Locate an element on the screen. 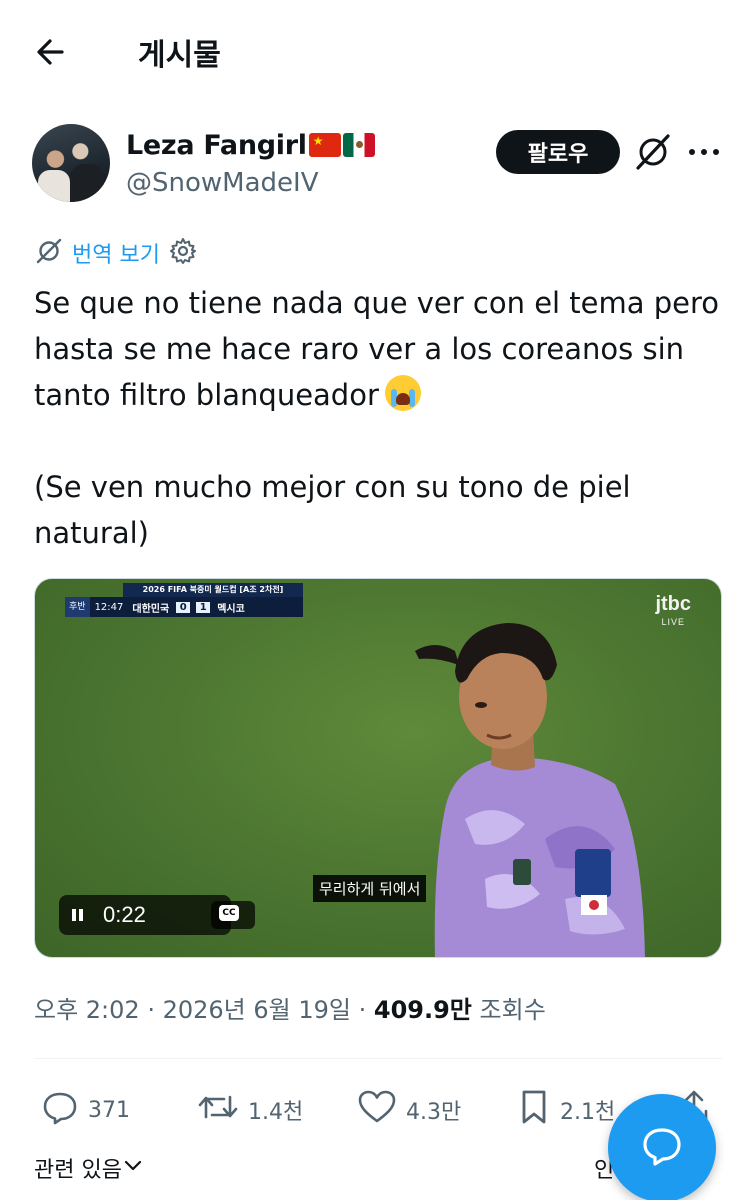 Image resolution: width=754 pixels, height=1200 pixels. top-bar: 게시물 is located at coordinates (377, 50).